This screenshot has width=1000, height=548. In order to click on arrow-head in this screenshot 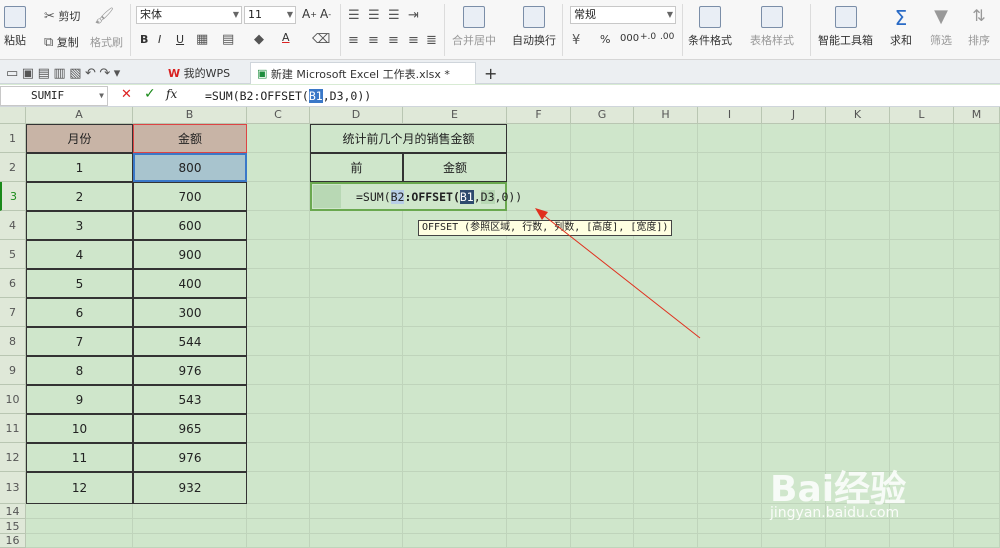, I will do `click(541, 214)`.